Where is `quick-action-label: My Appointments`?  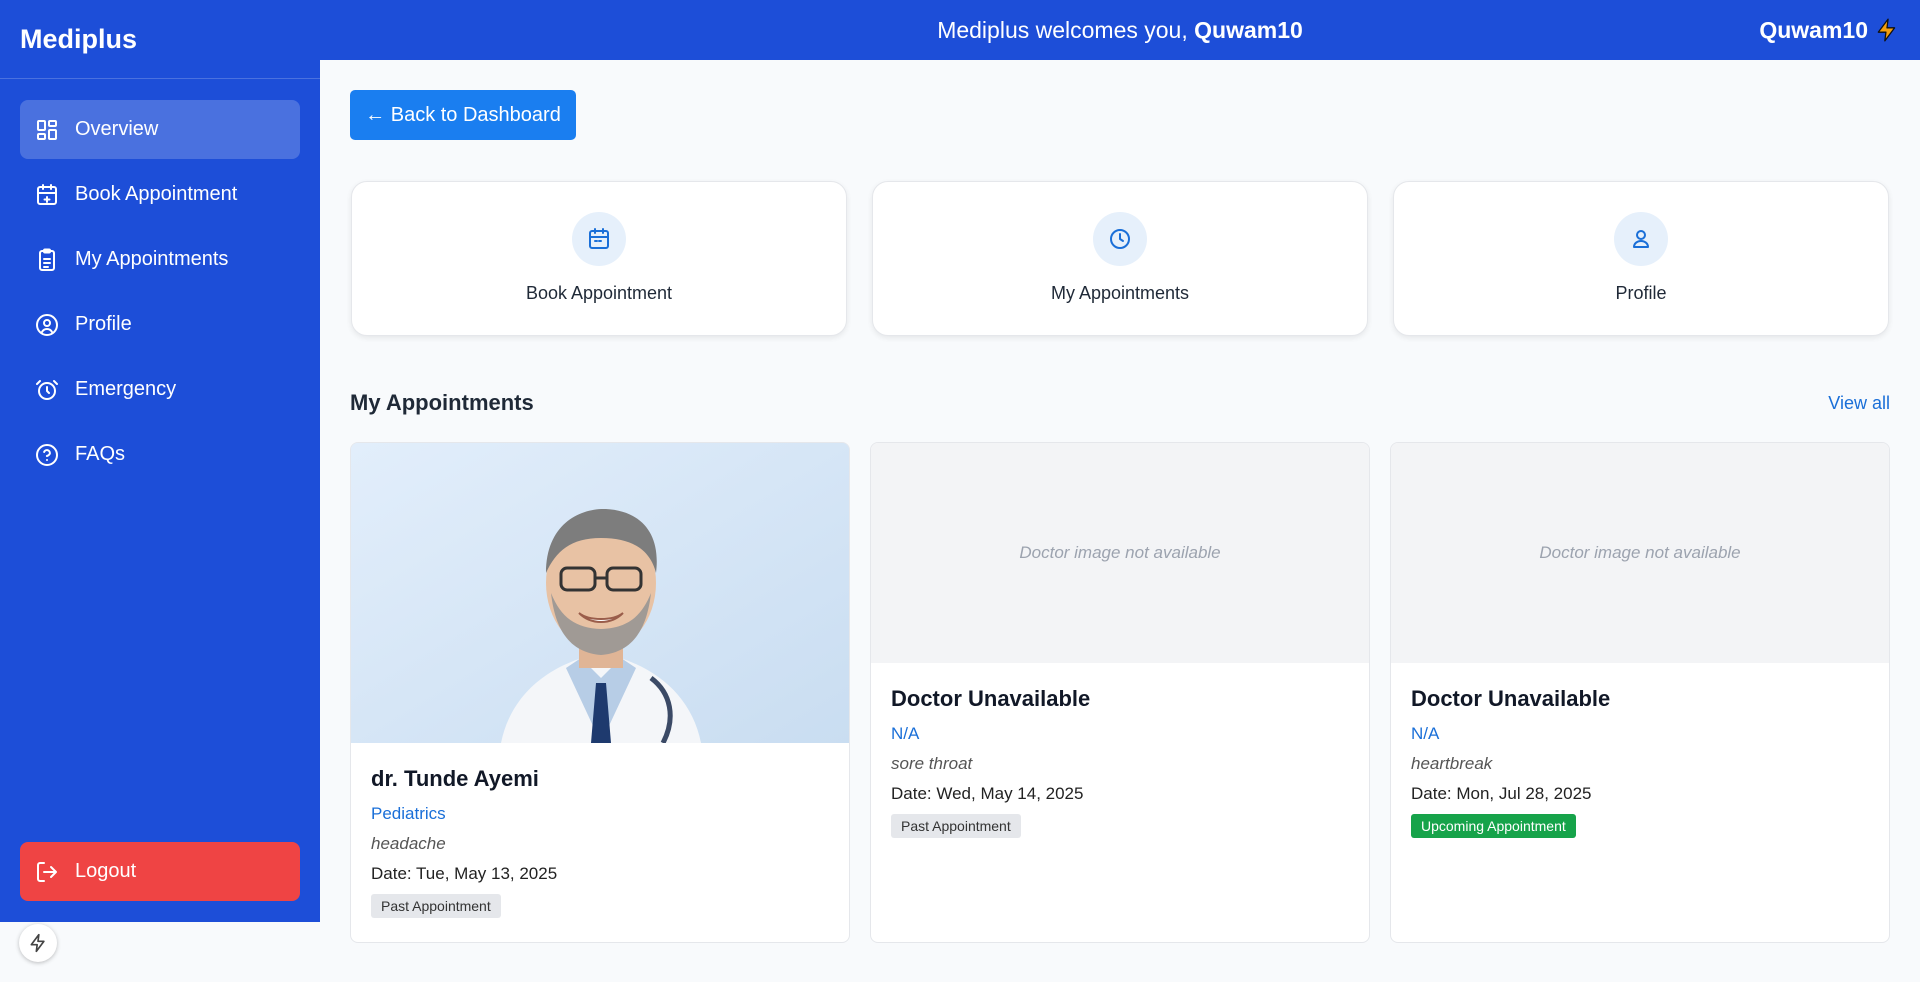 quick-action-label: My Appointments is located at coordinates (1120, 293).